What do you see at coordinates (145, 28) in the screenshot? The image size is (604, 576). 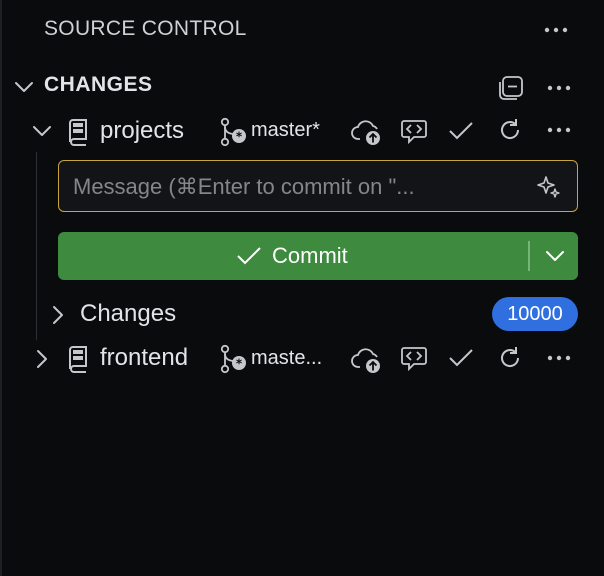 I see `panel-title: SOURCE CONTROL` at bounding box center [145, 28].